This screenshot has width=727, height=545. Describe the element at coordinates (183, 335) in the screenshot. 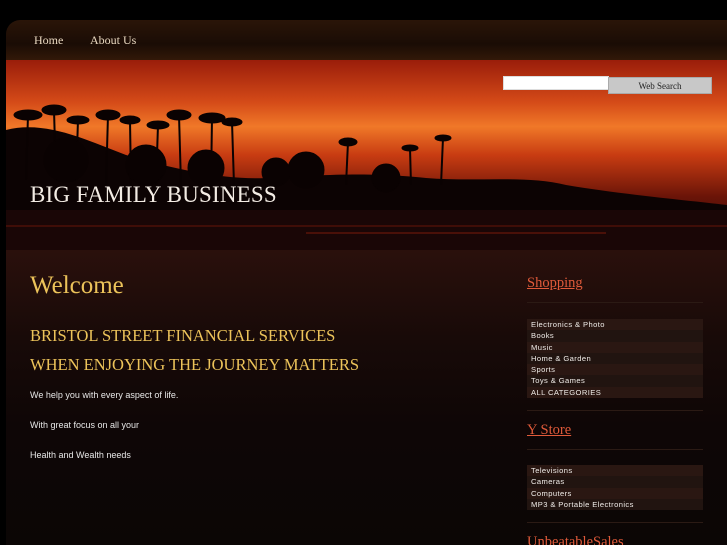

I see `company-heading: BRISTOL STREET FINANCIAL SERVICES` at that location.